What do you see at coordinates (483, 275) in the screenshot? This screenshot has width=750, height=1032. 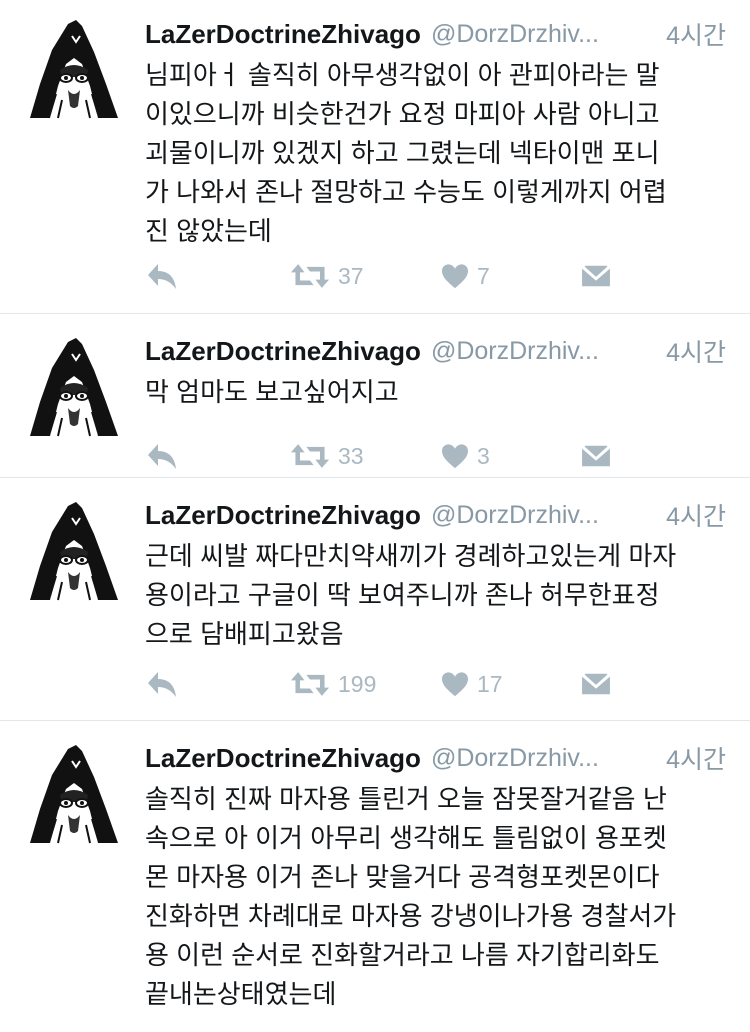 I see `like-count: 7` at bounding box center [483, 275].